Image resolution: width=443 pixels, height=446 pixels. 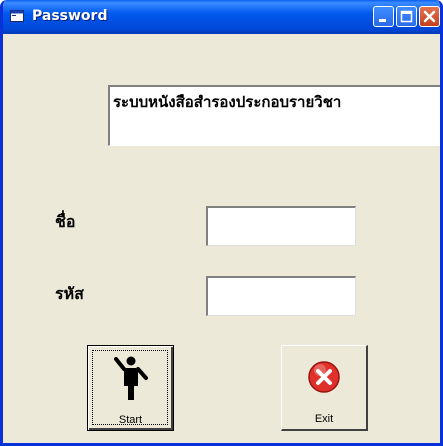 I want to click on exit-button: Exit, so click(x=324, y=388).